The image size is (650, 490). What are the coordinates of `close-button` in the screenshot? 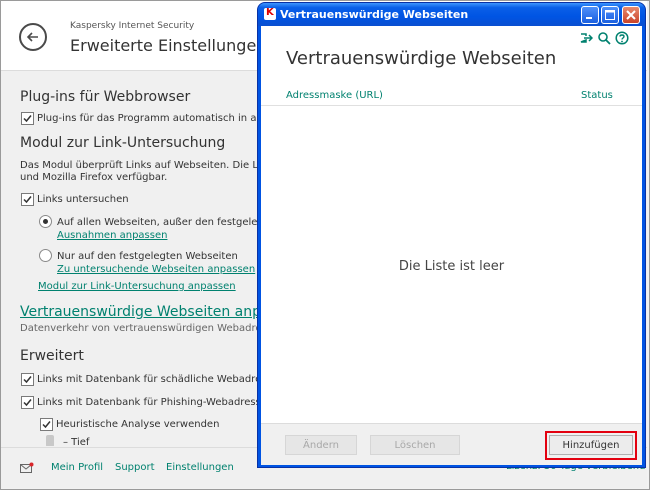 It's located at (631, 15).